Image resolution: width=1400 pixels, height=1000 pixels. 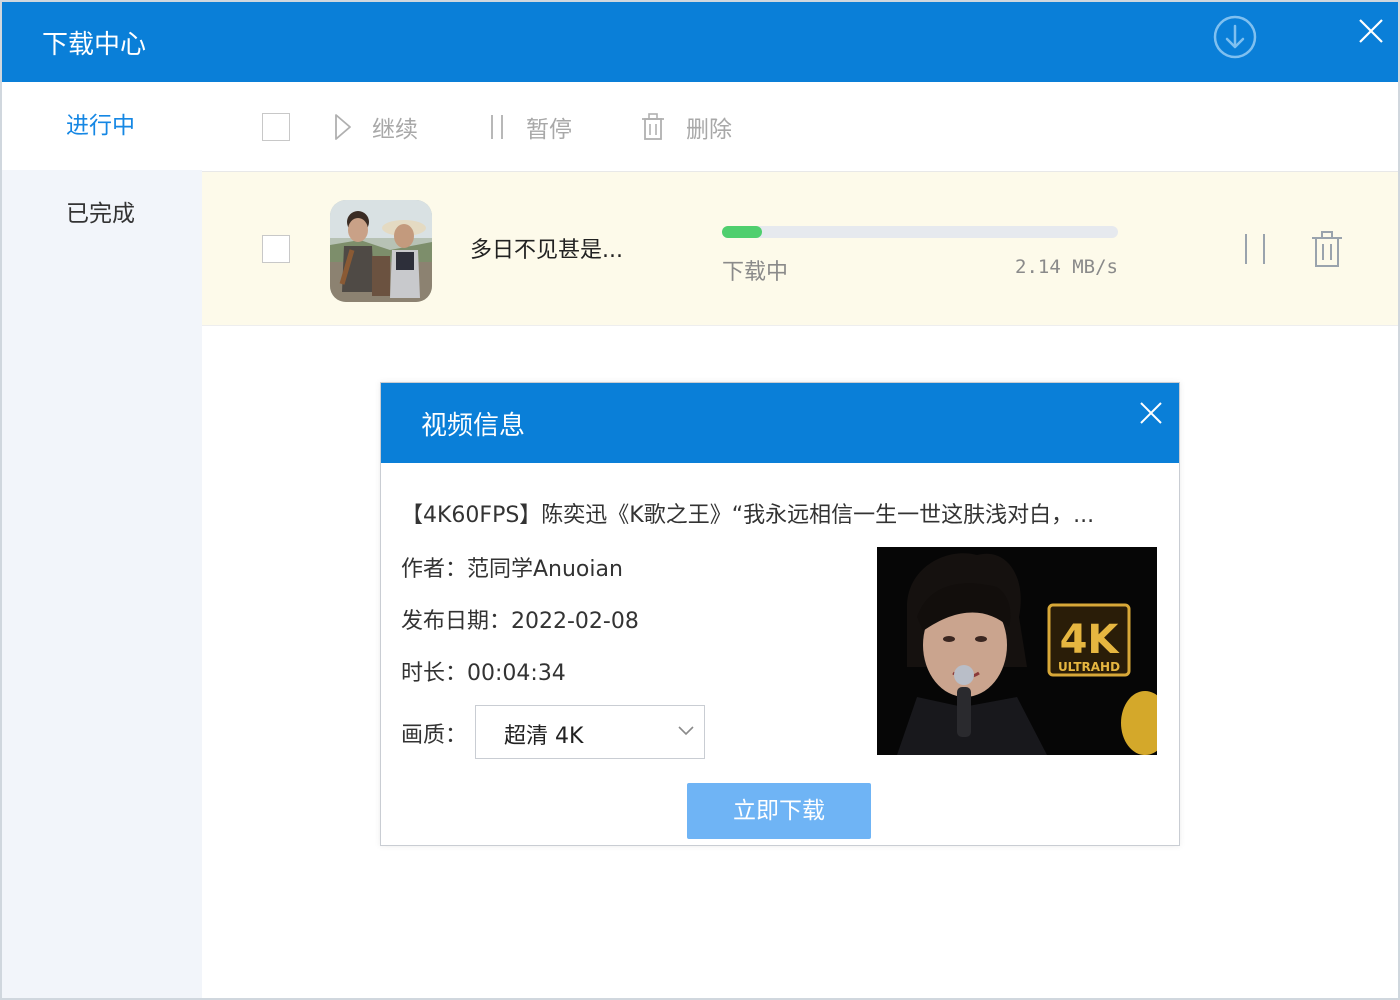 I want to click on badge-ultrahd: ULTRAHD, so click(x=1089, y=667).